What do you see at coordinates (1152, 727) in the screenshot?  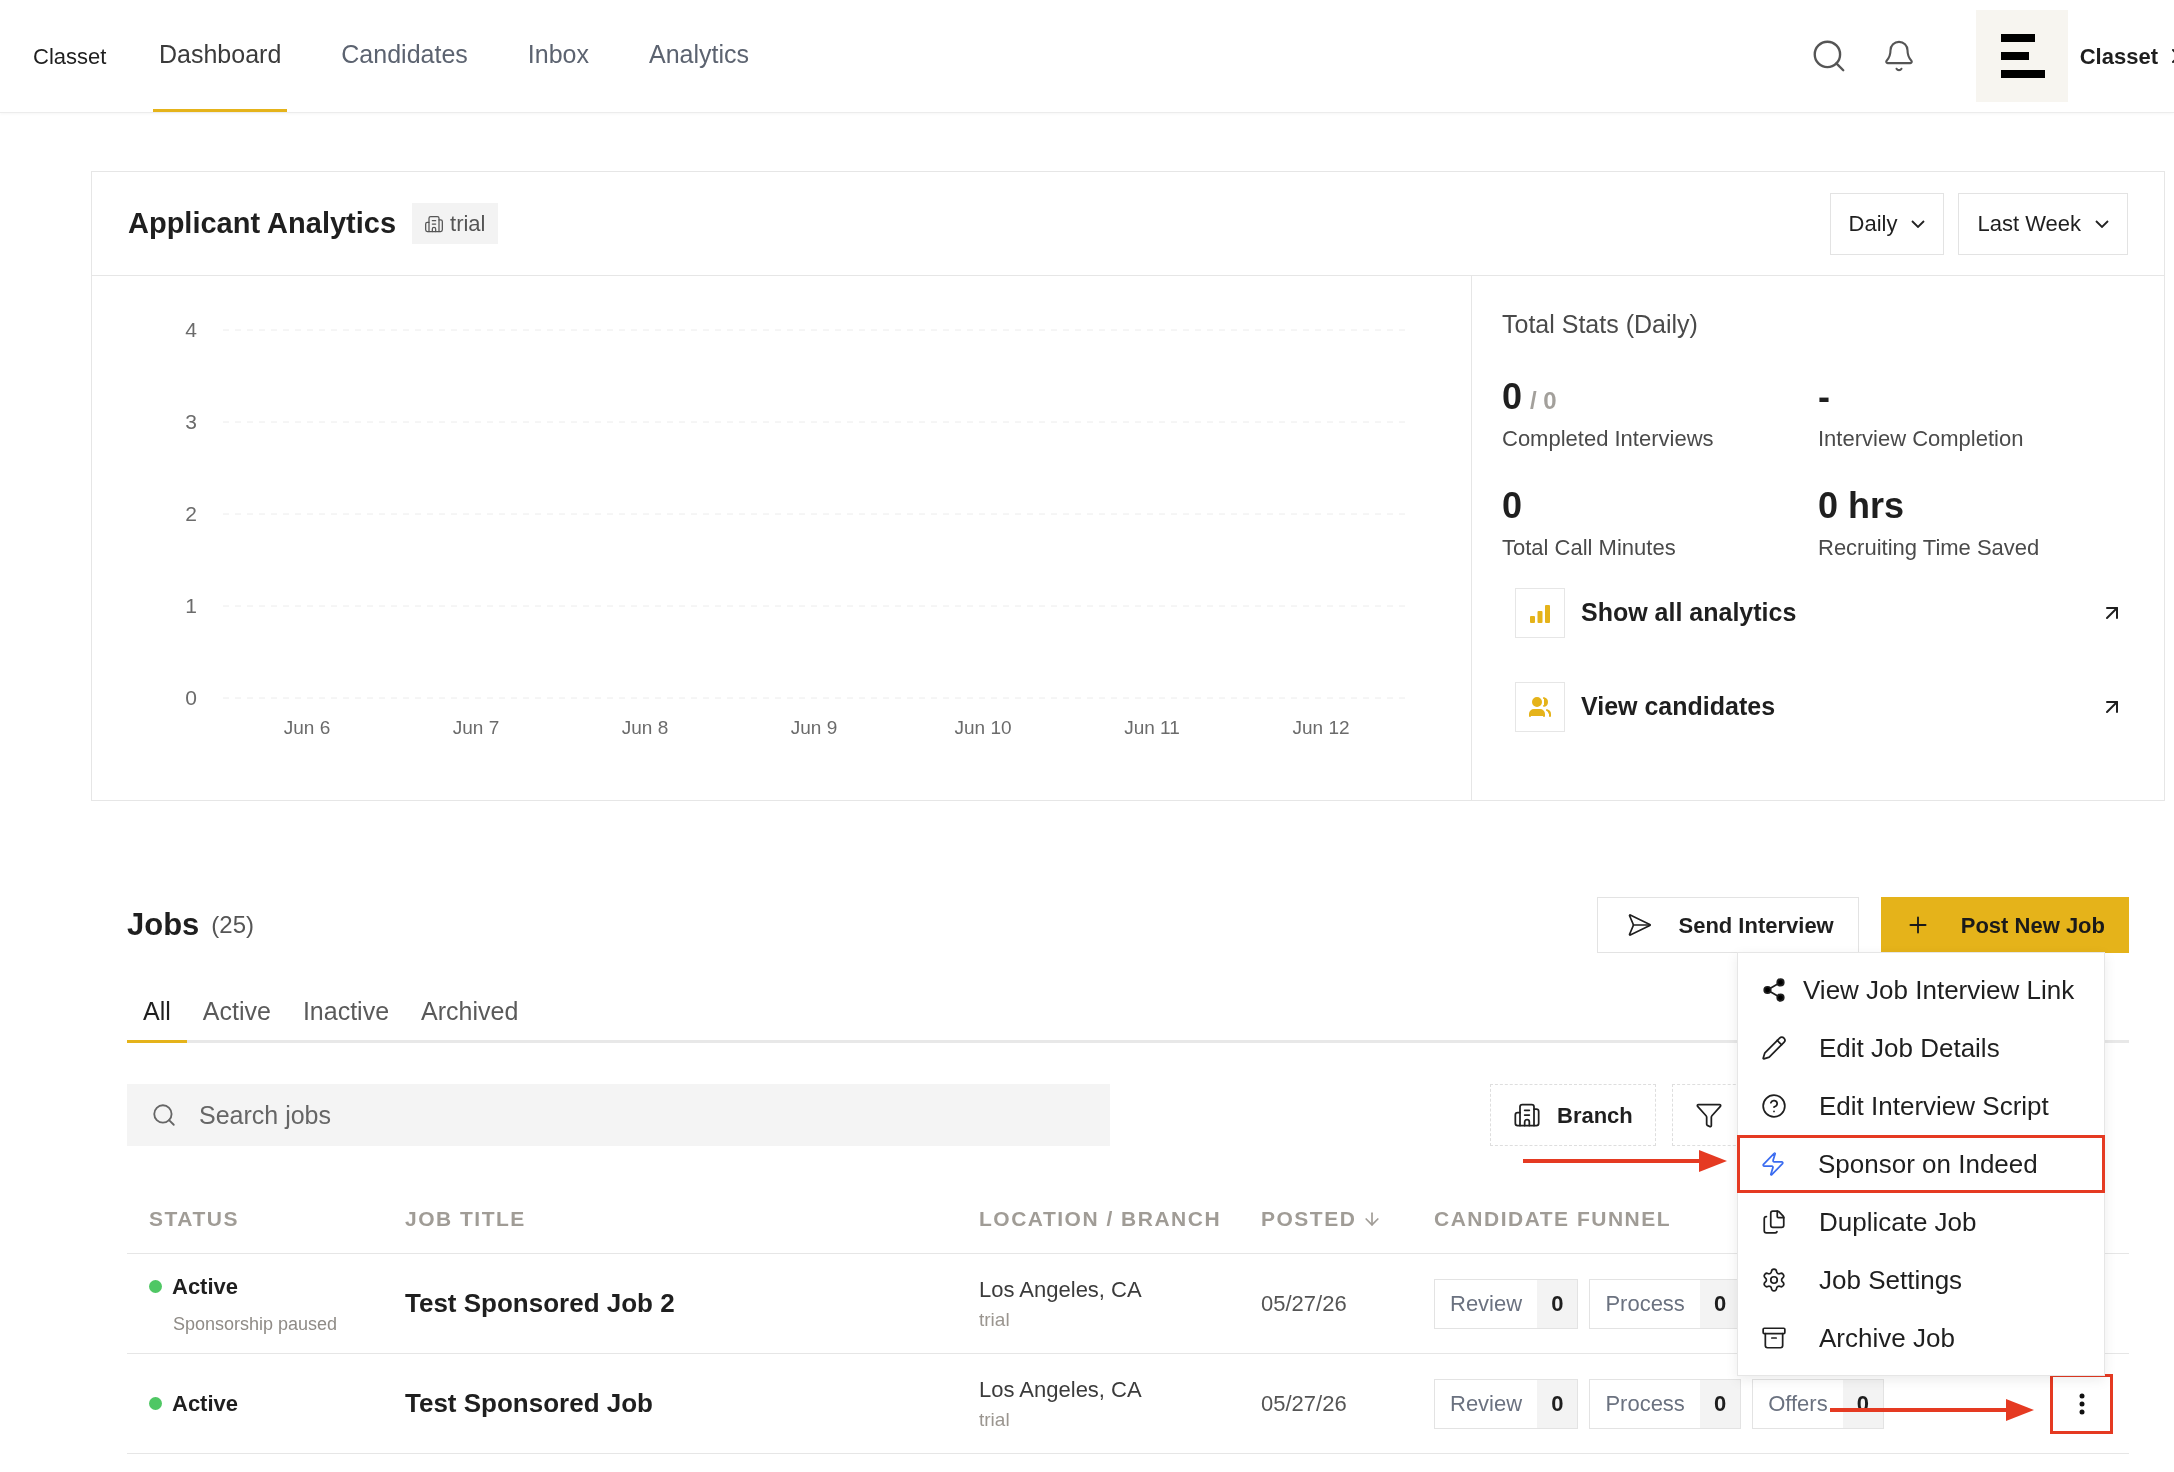 I see `x-tick-label: Jun 11` at bounding box center [1152, 727].